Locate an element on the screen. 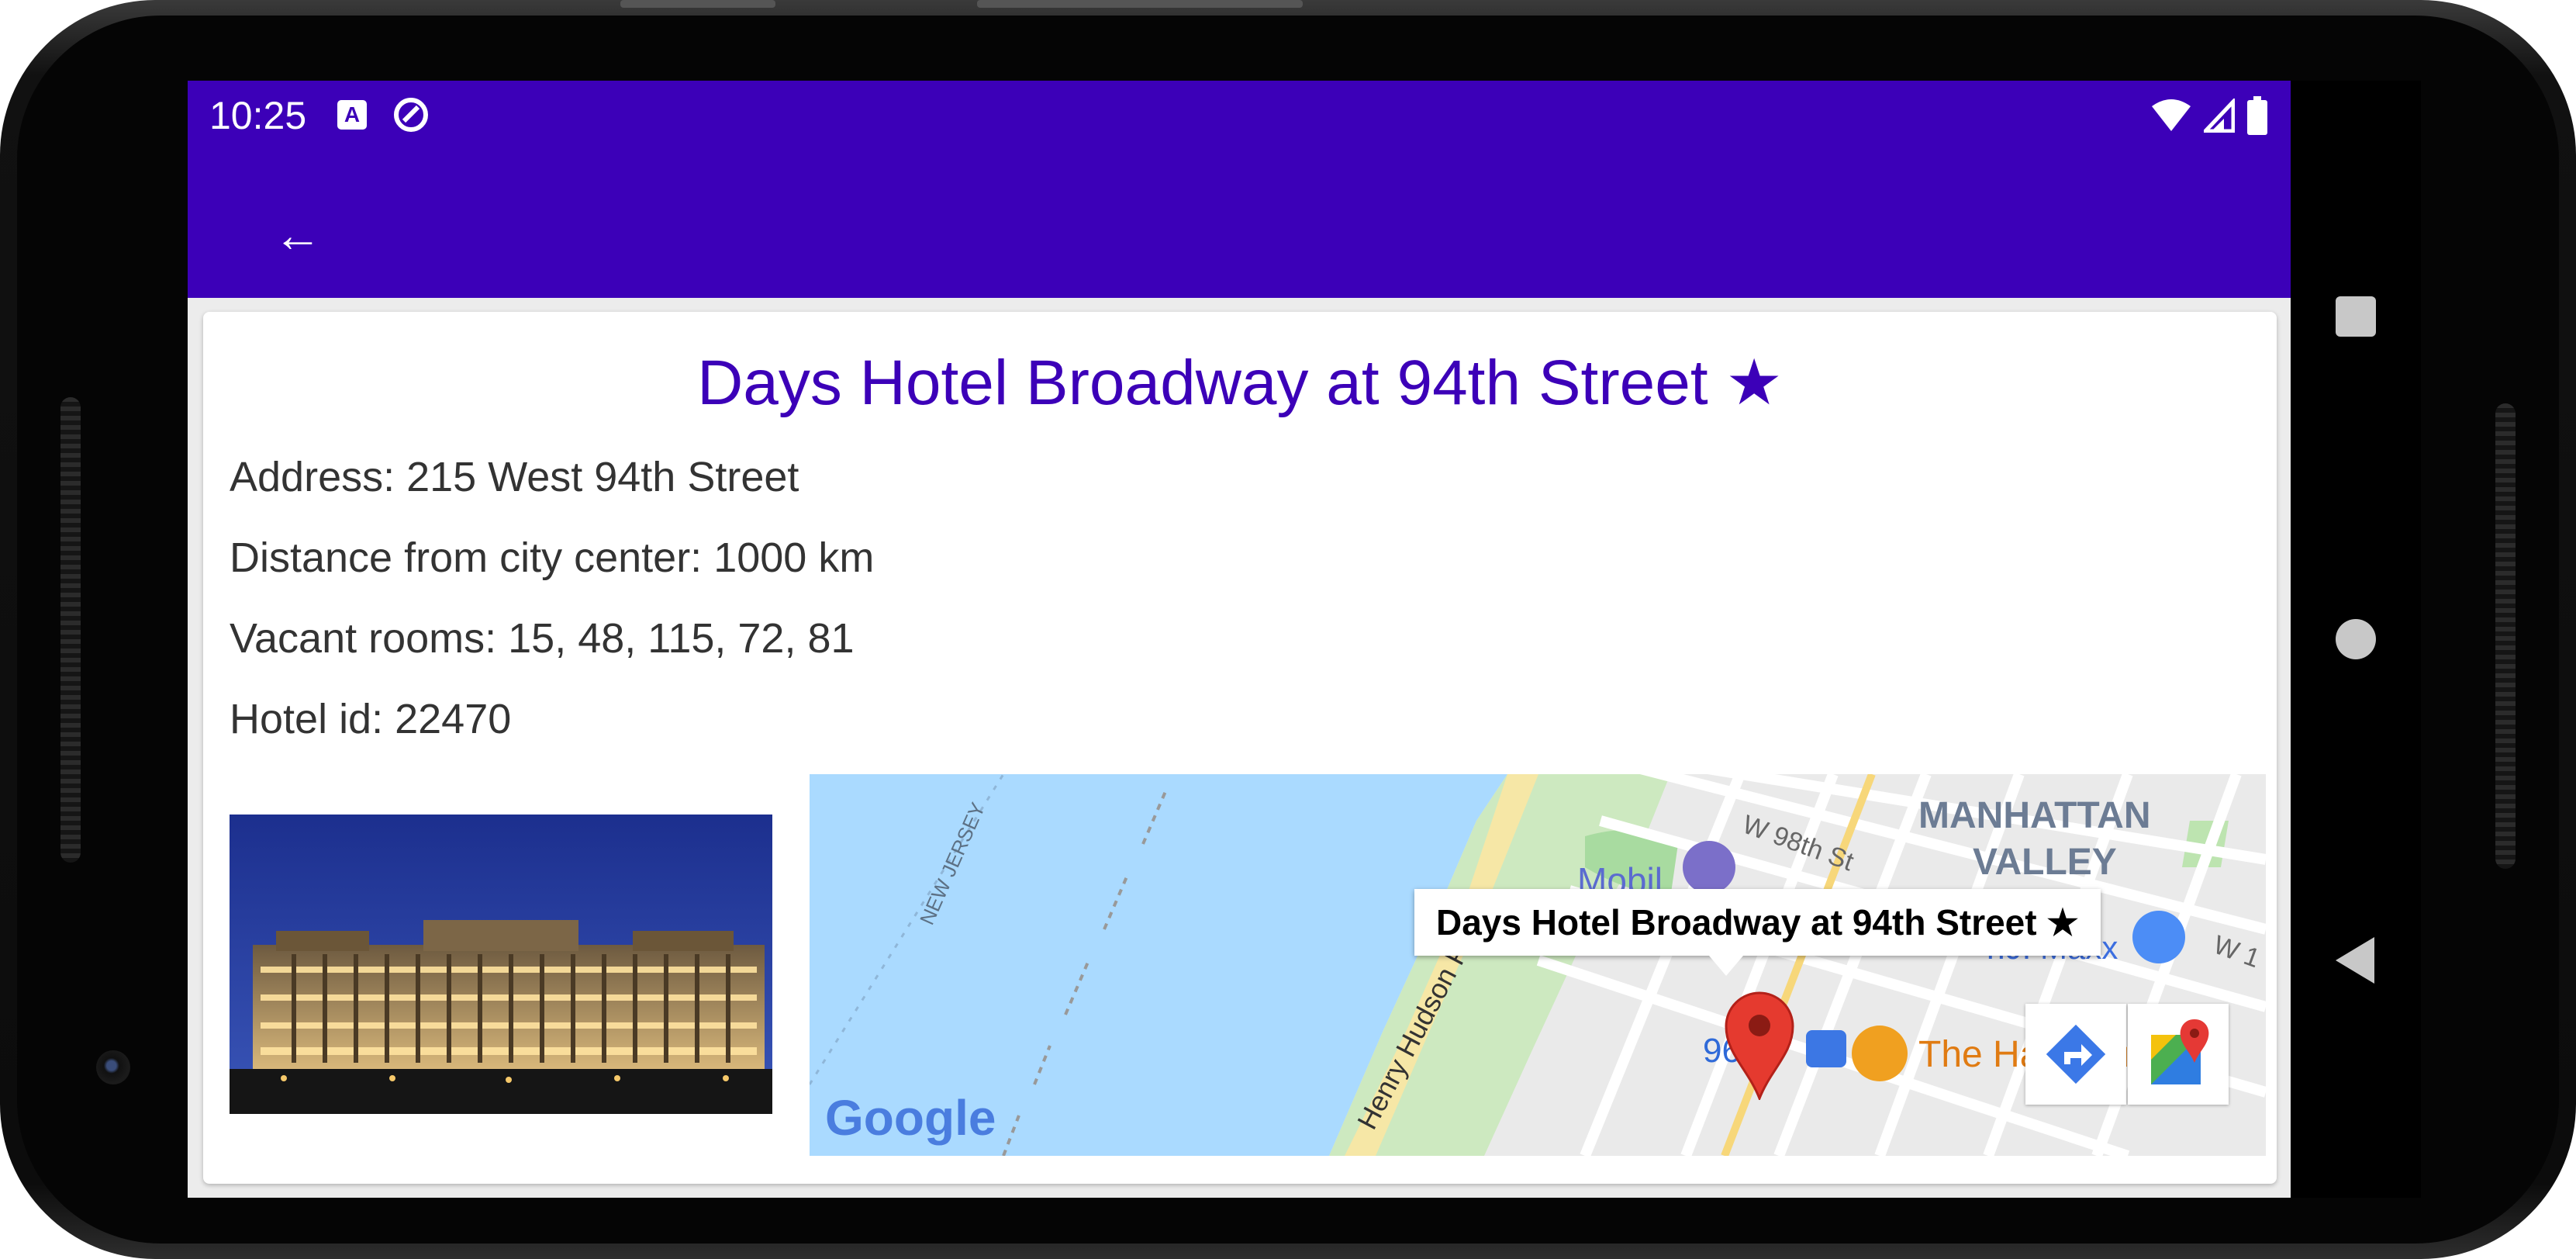 The height and width of the screenshot is (1259, 2576). map-label-manhattan: MANHATTAN is located at coordinates (2034, 816).